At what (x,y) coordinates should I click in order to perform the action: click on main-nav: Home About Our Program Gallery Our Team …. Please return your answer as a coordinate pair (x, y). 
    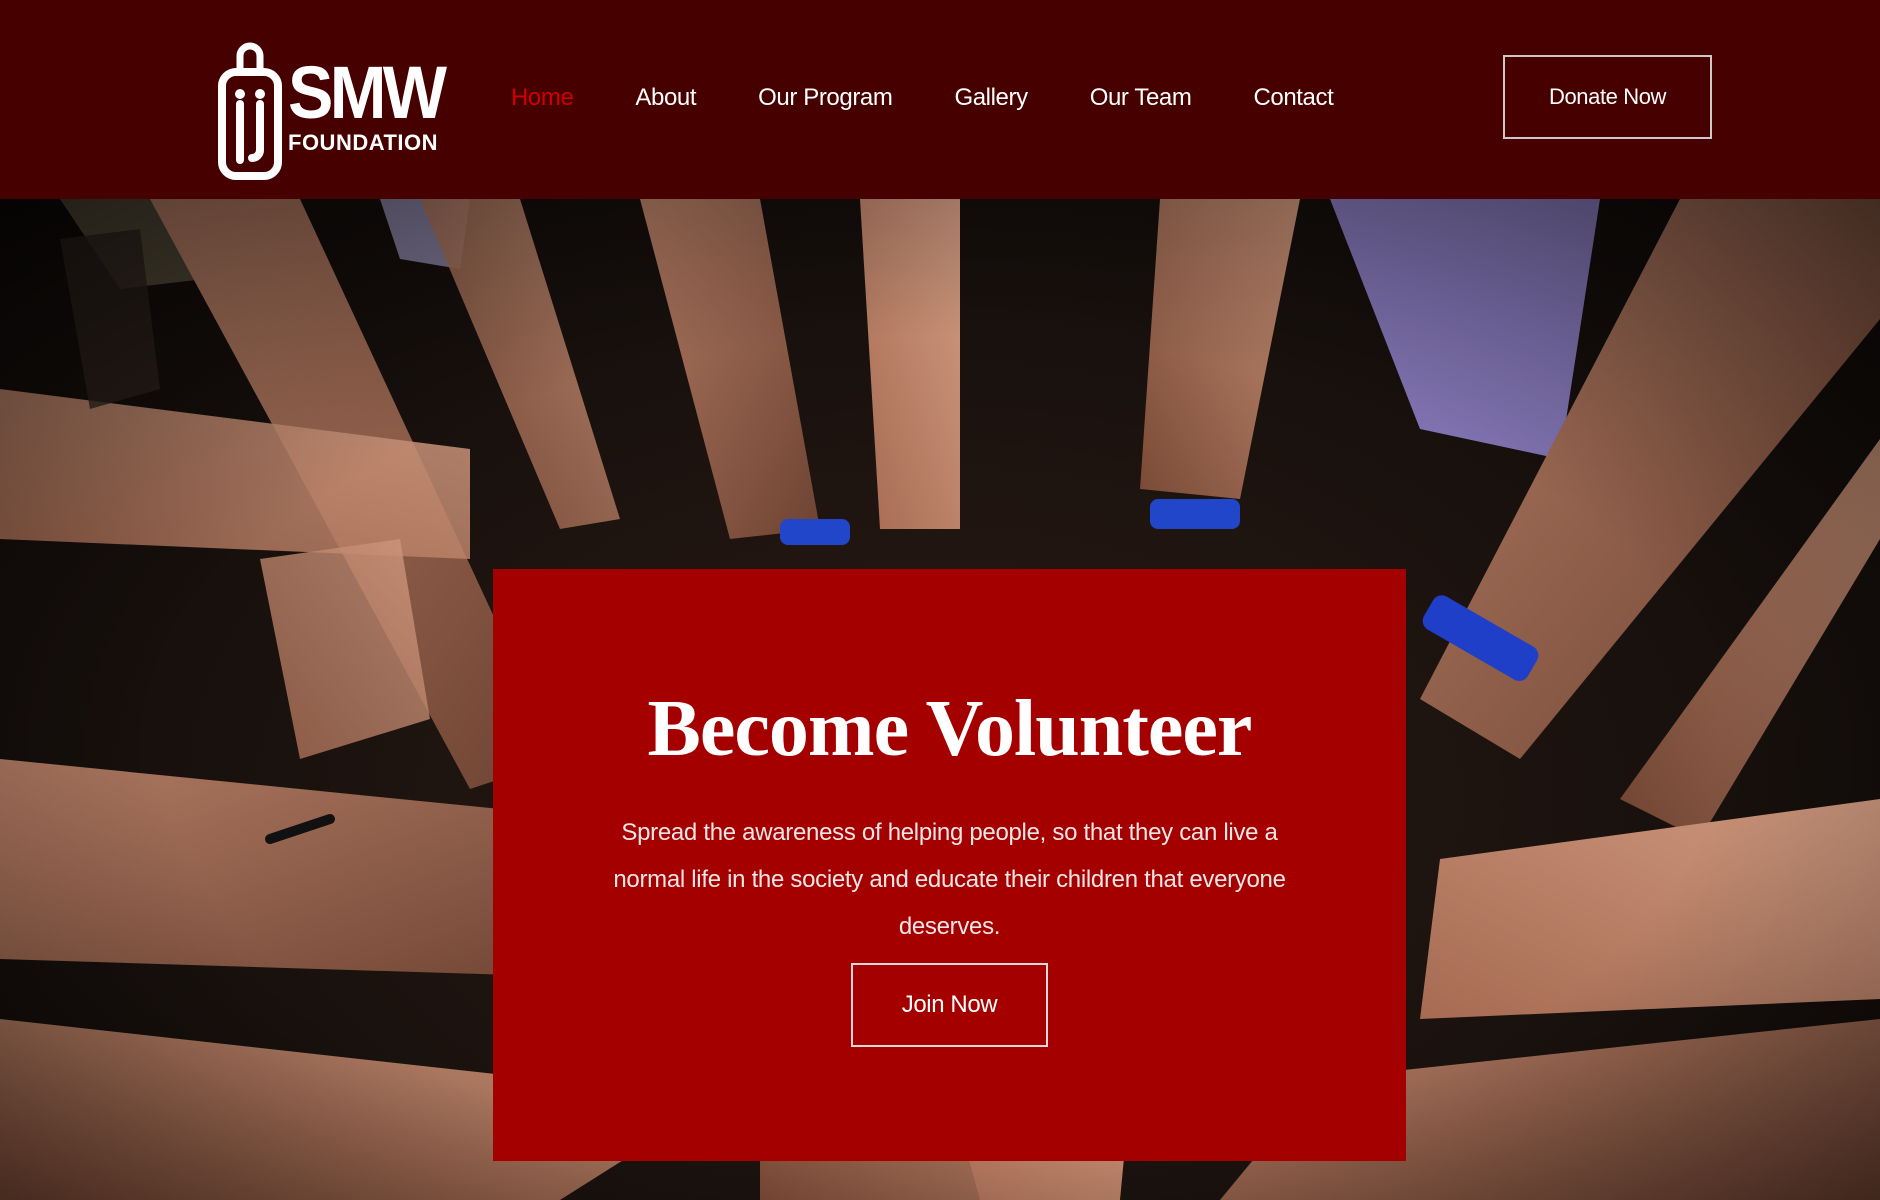
    Looking at the image, I should click on (953, 98).